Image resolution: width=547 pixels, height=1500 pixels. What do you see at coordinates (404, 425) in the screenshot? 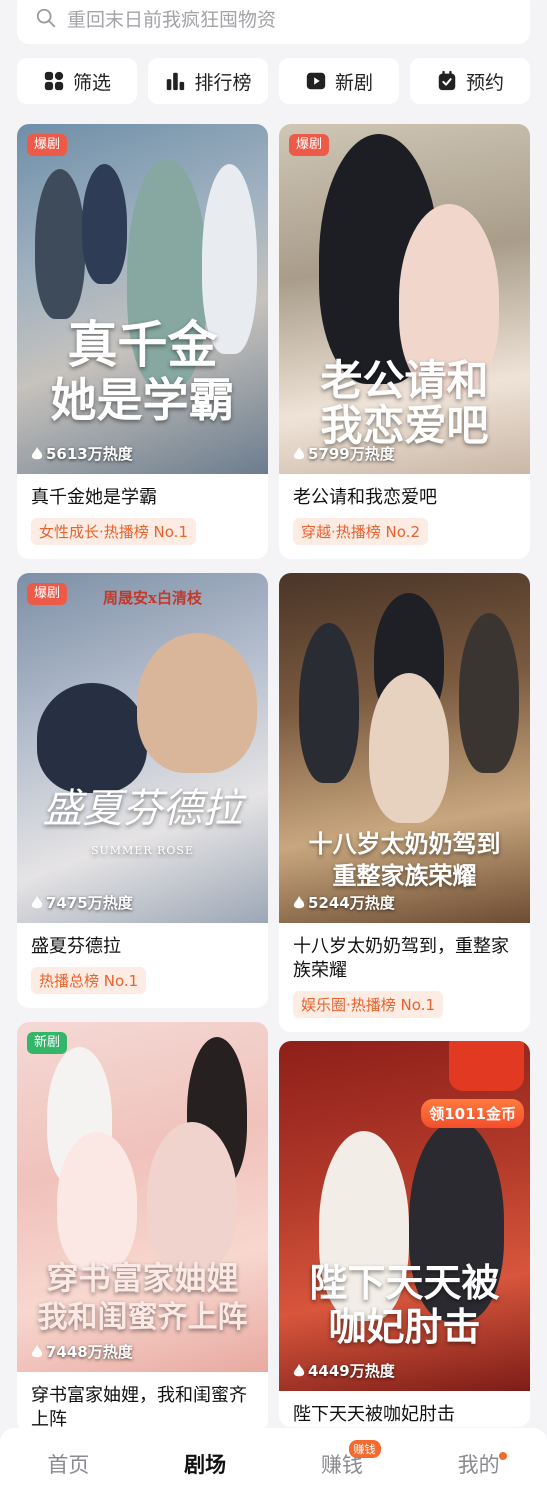
I see `poster-title-line2: 我恋爱吧` at bounding box center [404, 425].